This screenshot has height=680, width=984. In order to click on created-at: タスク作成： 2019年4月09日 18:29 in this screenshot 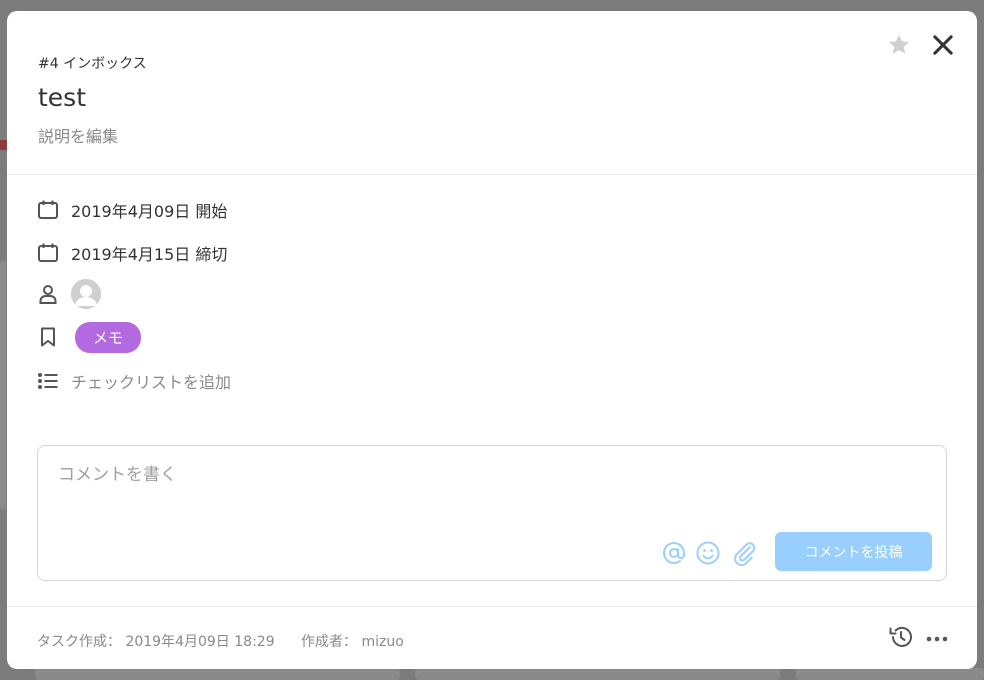, I will do `click(156, 642)`.